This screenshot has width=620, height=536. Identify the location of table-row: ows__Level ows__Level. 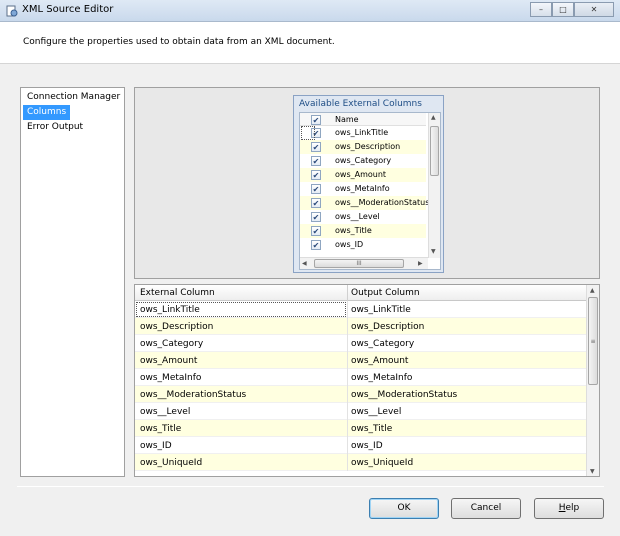
(361, 411).